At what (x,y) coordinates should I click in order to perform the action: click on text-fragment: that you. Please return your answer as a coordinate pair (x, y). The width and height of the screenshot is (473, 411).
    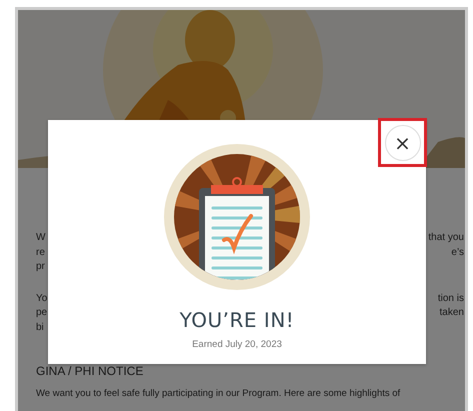
    Looking at the image, I should click on (446, 238).